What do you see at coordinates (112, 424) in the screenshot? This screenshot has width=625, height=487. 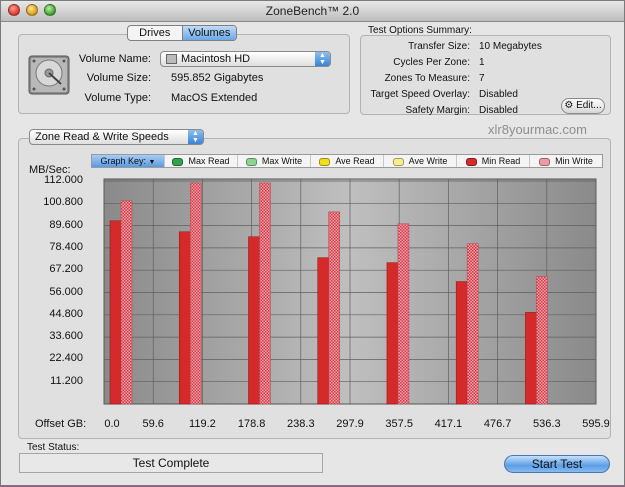 I see `x-tick-label: 0.0` at bounding box center [112, 424].